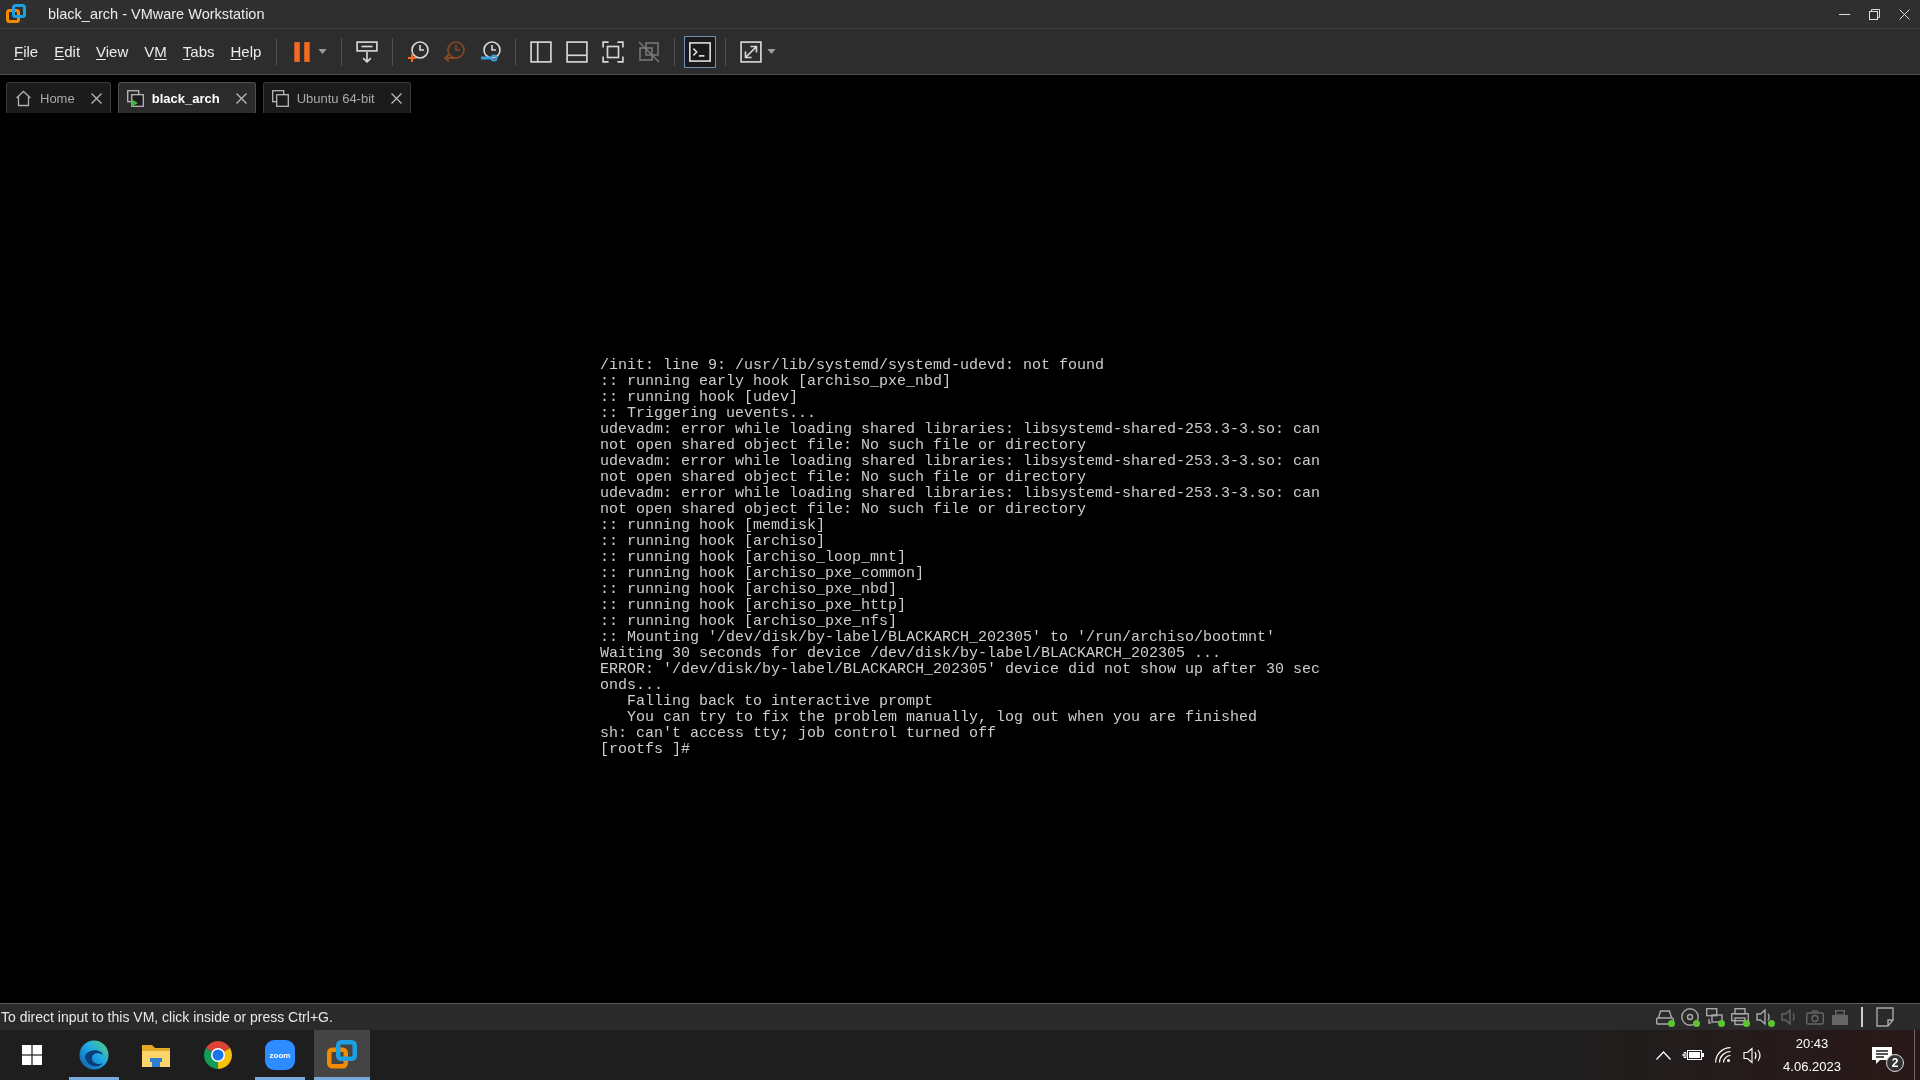 The width and height of the screenshot is (1920, 1080). I want to click on swirl-logo-icon, so click(94, 1055).